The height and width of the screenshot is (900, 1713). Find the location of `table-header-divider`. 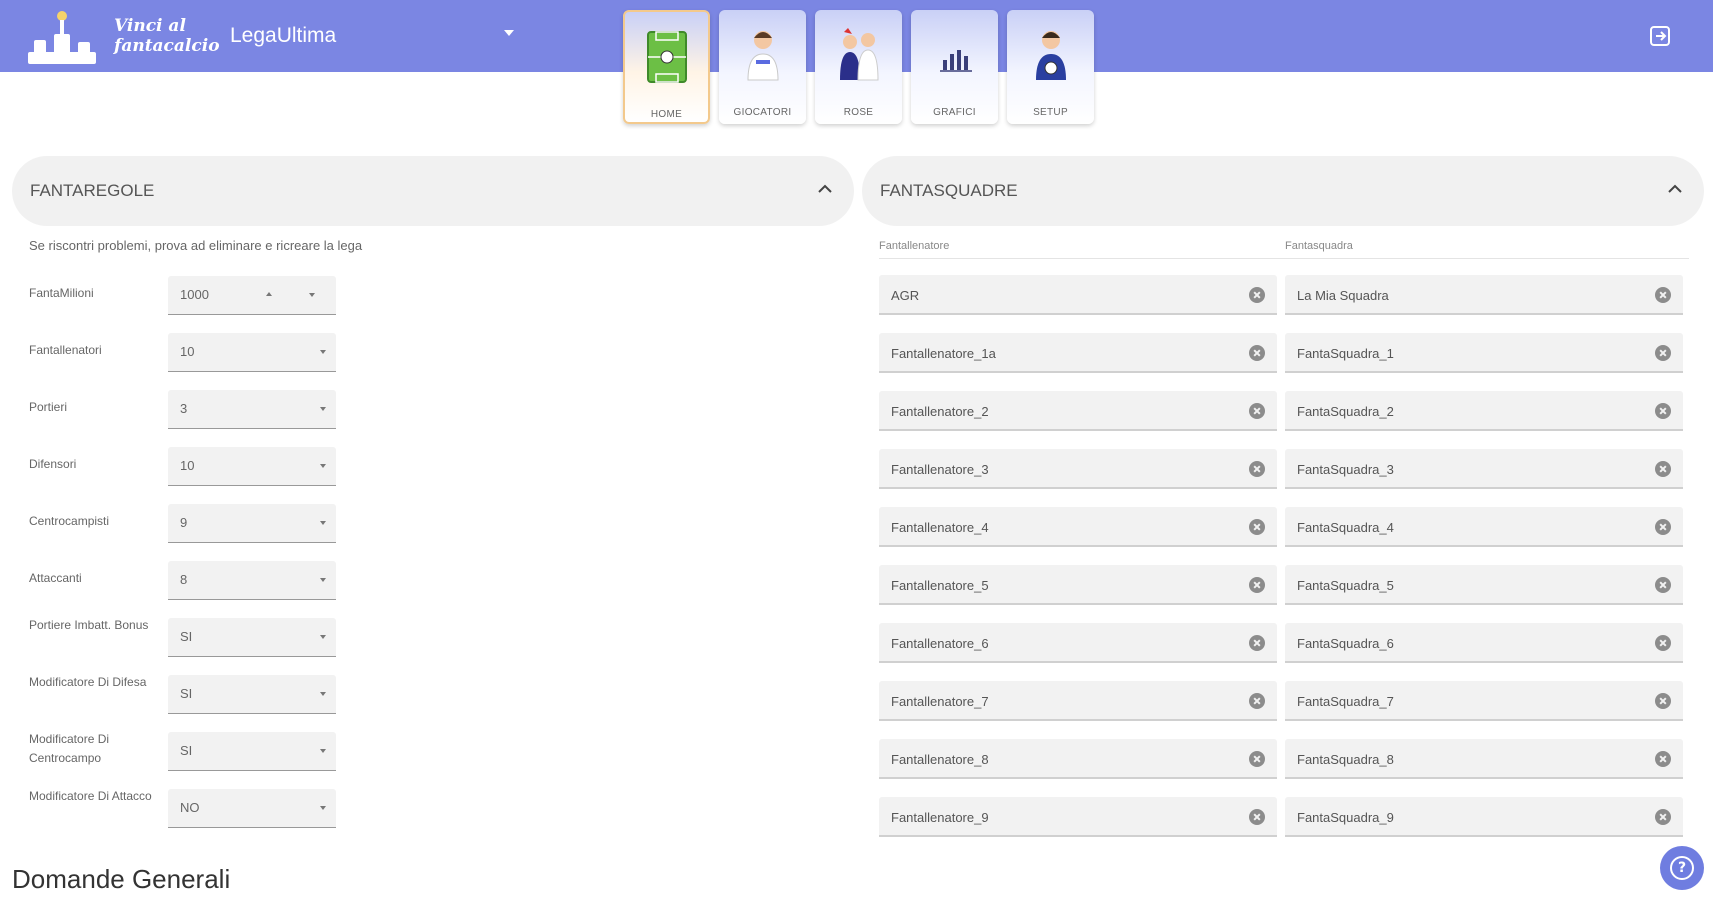

table-header-divider is located at coordinates (1284, 258).